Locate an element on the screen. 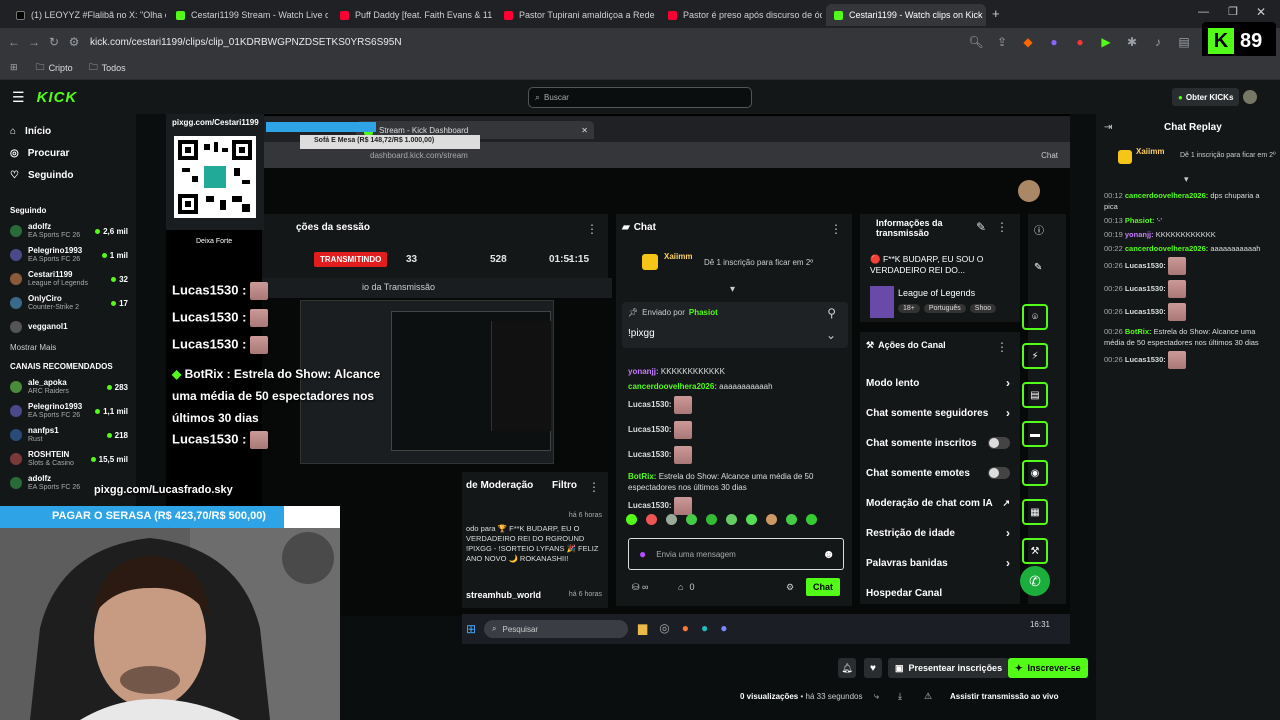 Image resolution: width=1280 pixels, height=720 pixels. bell-icon: 🔔︎ is located at coordinates (847, 668).